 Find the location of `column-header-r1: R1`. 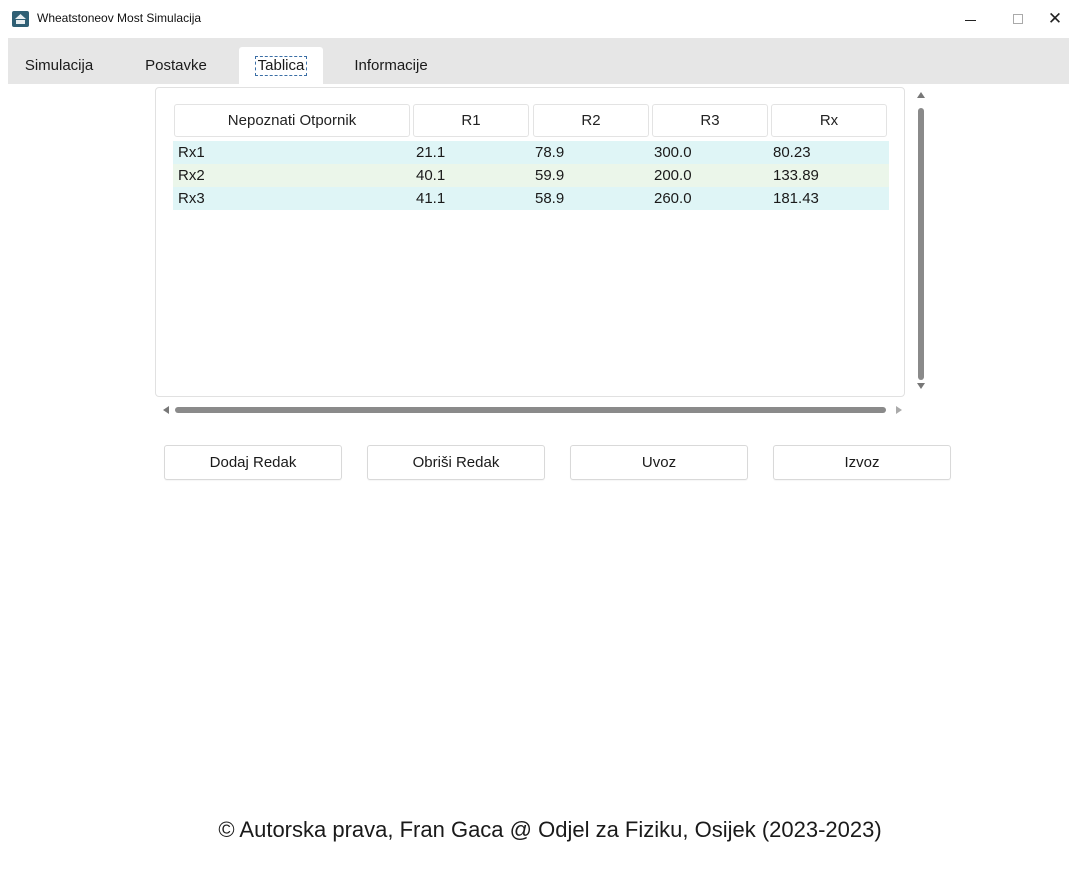

column-header-r1: R1 is located at coordinates (471, 120).